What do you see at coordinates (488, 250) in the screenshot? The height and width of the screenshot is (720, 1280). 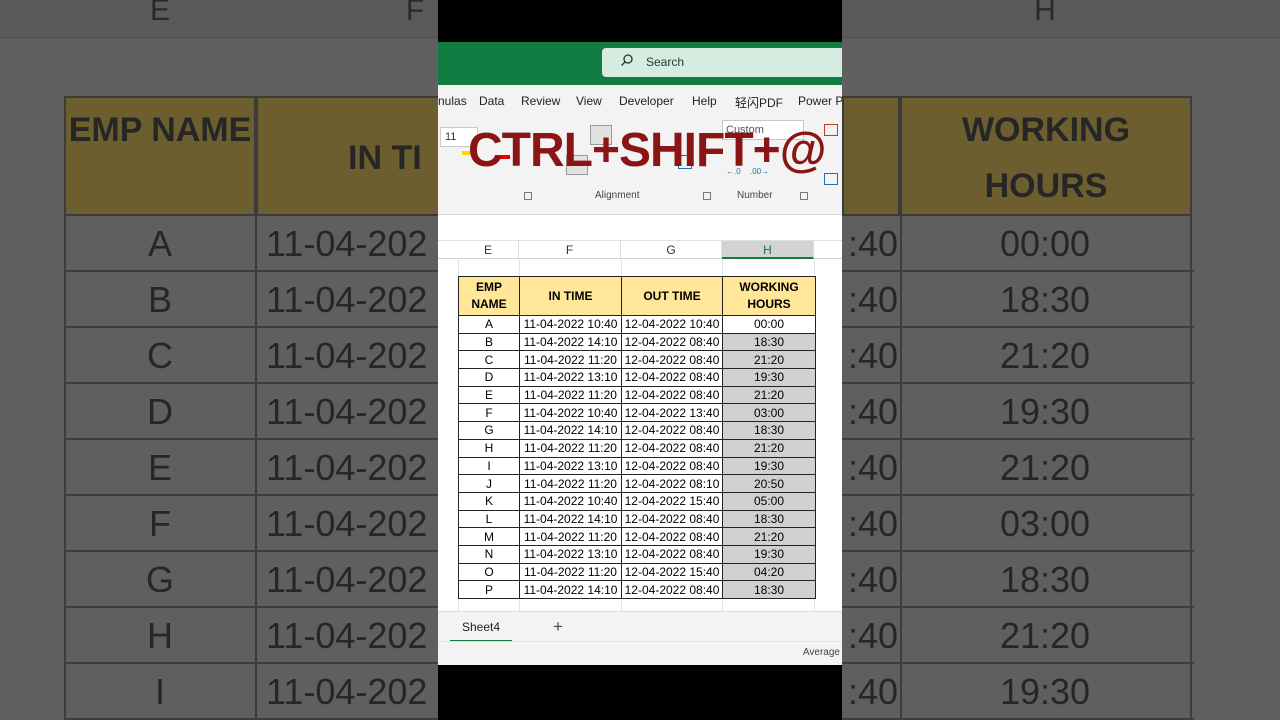 I see `column-header-e: E` at bounding box center [488, 250].